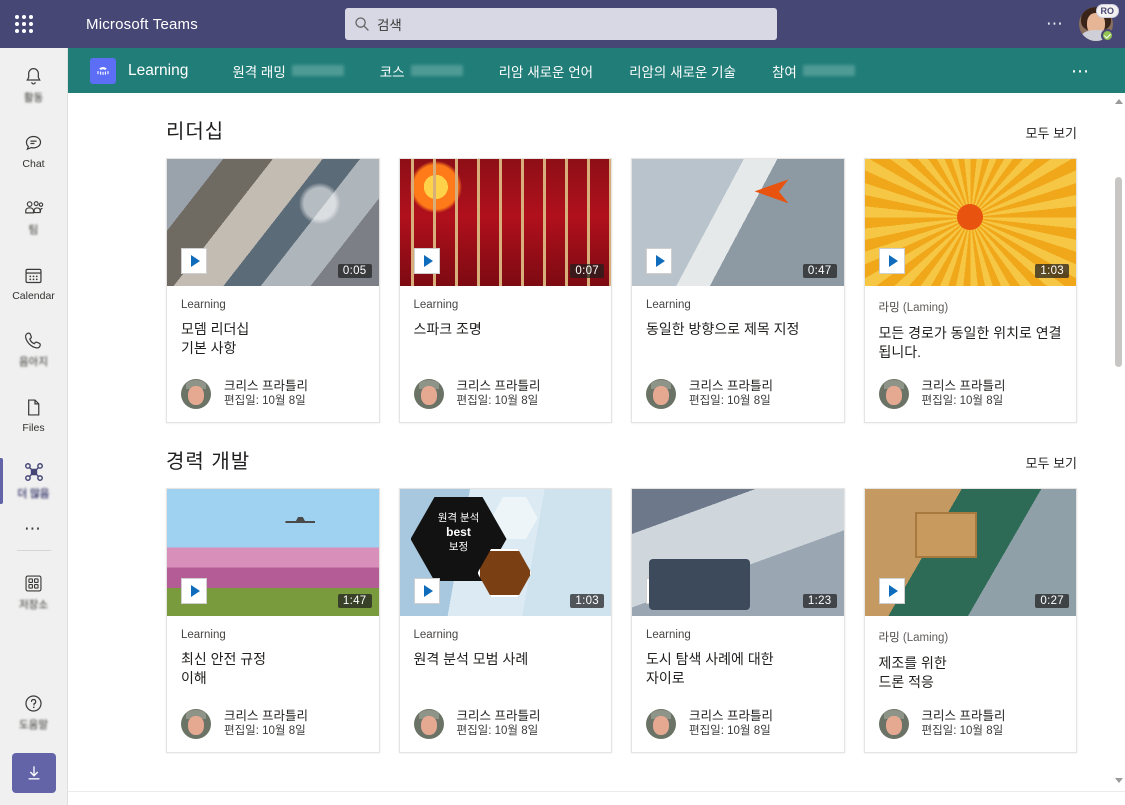 This screenshot has height=805, width=1125. What do you see at coordinates (34, 151) in the screenshot?
I see `sidebar-item-chat: Chat` at bounding box center [34, 151].